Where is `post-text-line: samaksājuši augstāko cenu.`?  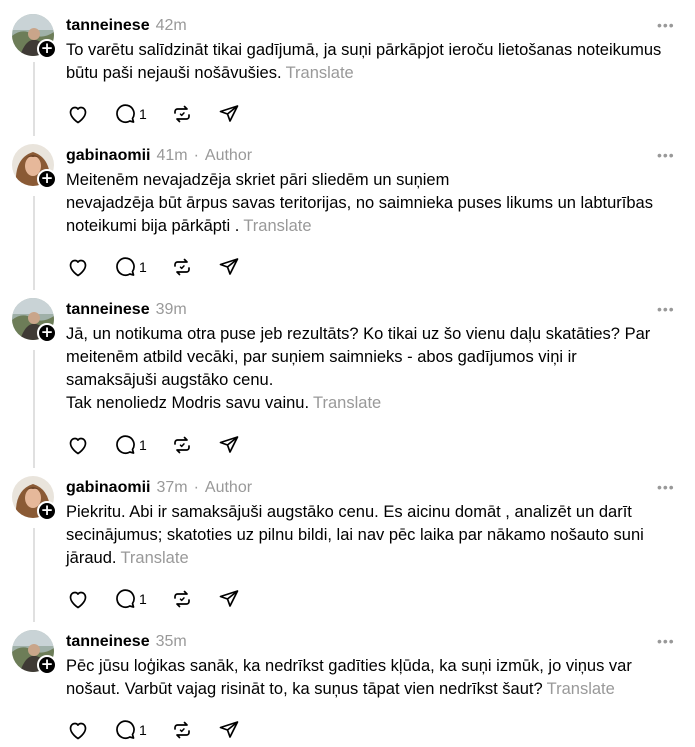
post-text-line: samaksājuši augstāko cenu. is located at coordinates (170, 380).